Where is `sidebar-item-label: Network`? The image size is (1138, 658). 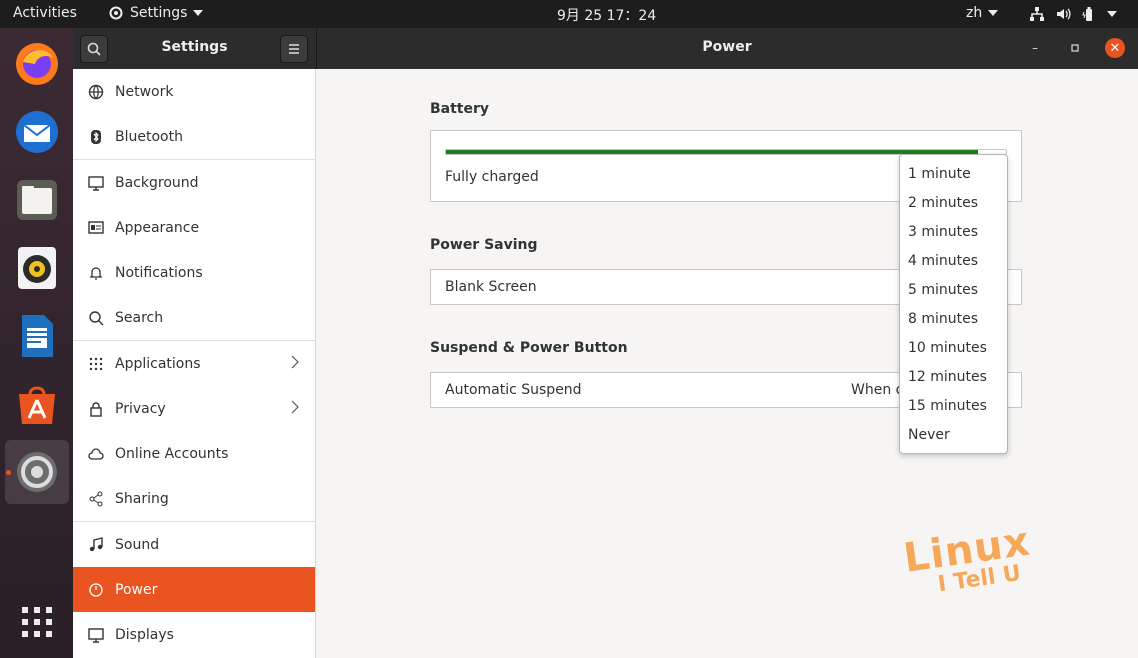
sidebar-item-label: Network is located at coordinates (144, 91).